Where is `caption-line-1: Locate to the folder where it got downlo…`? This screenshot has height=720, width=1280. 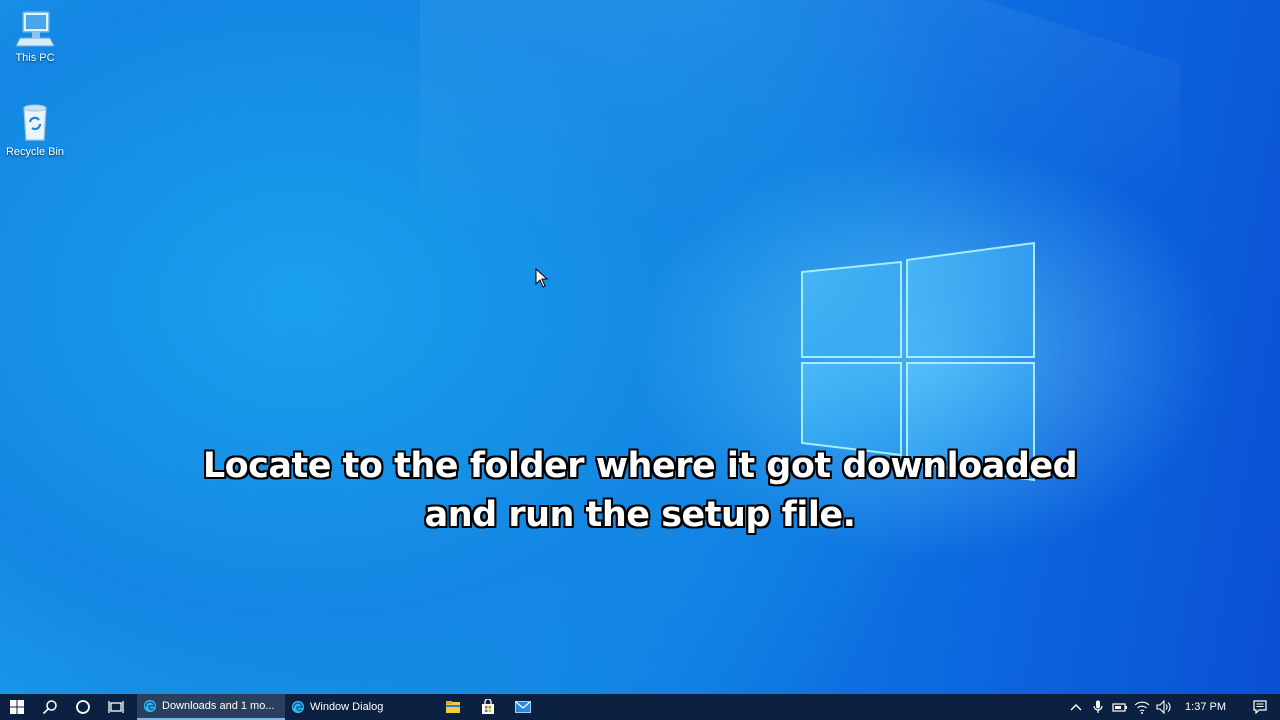 caption-line-1: Locate to the folder where it got downlo… is located at coordinates (640, 466).